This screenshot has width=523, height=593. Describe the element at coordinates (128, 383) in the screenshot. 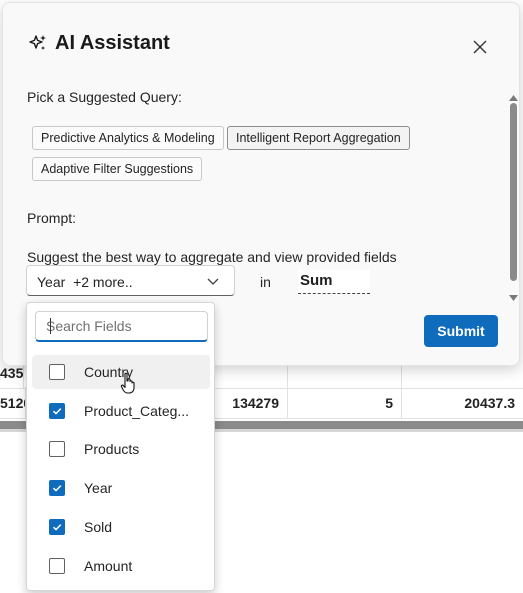

I see `hand-cursor-icon` at that location.